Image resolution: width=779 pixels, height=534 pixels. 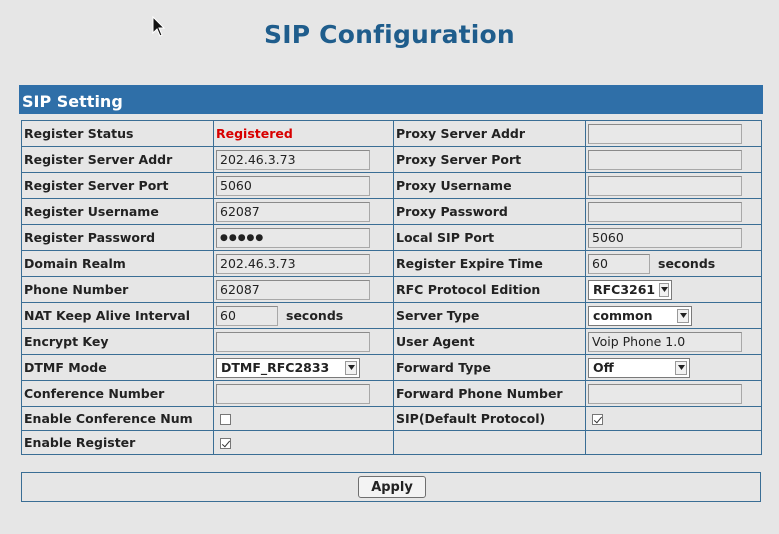 What do you see at coordinates (117, 211) in the screenshot?
I see `register-username-label: Register Username` at bounding box center [117, 211].